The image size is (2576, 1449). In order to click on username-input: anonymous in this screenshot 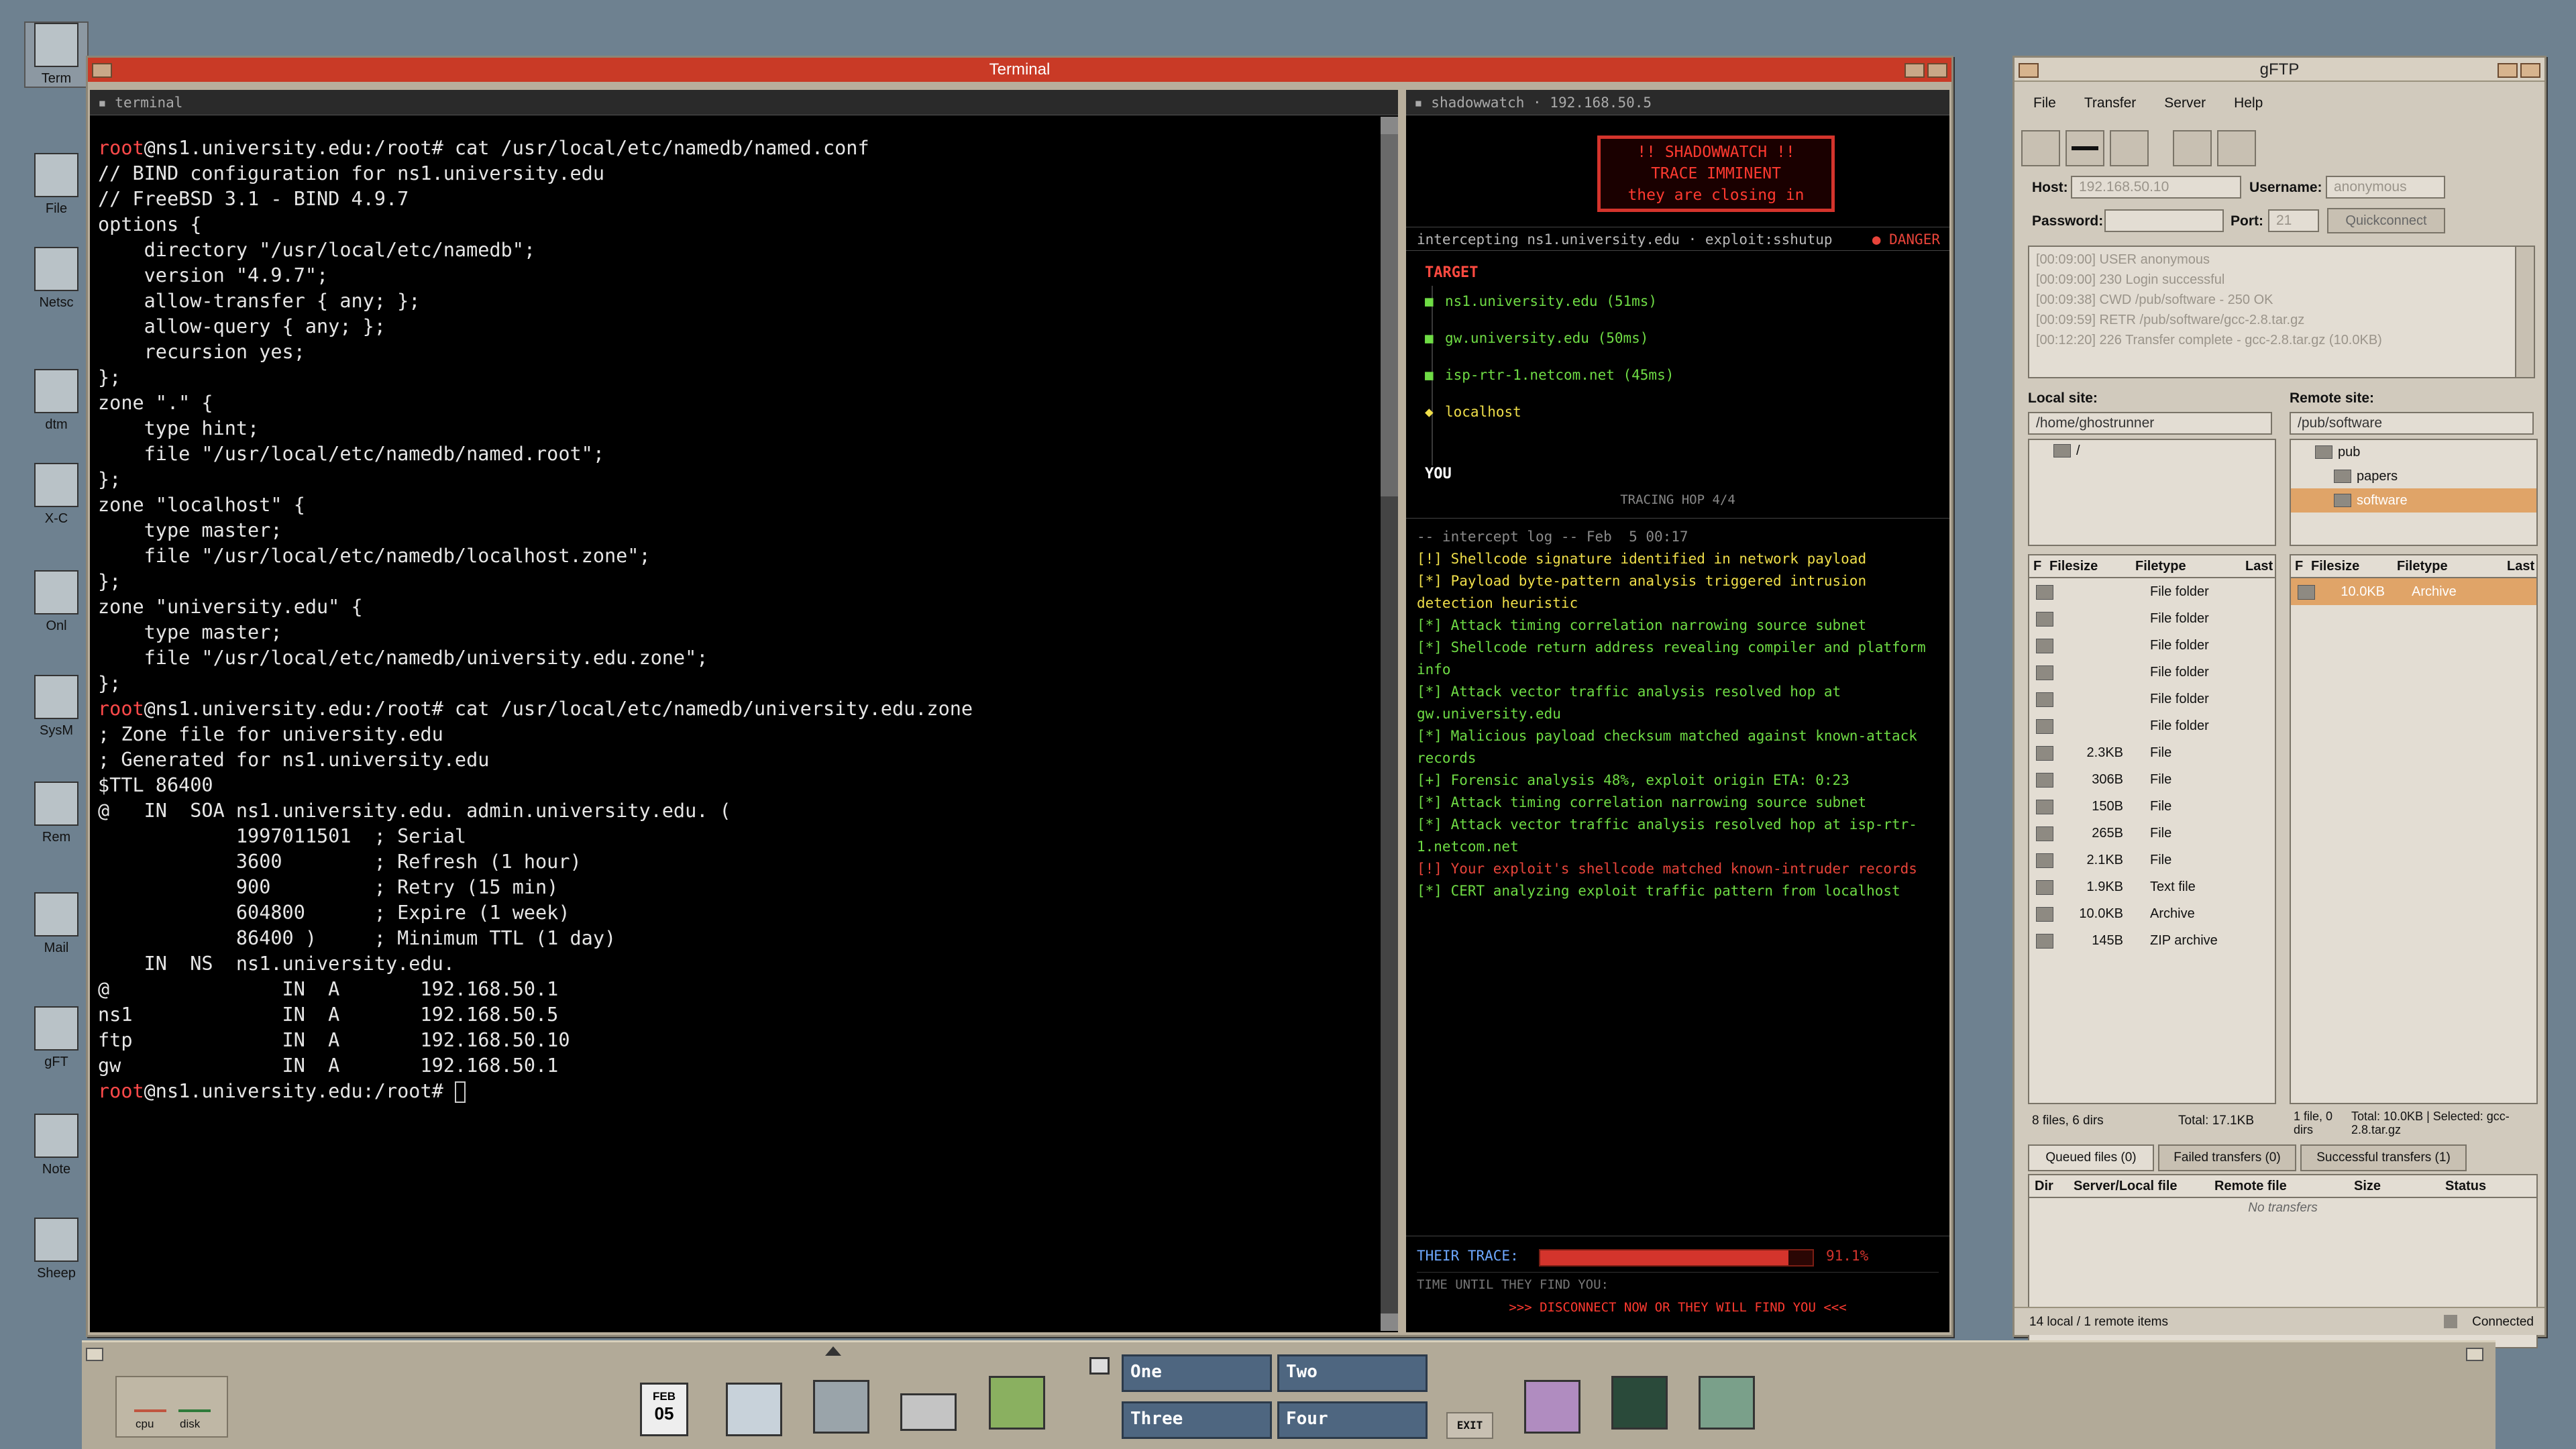, I will do `click(2385, 187)`.